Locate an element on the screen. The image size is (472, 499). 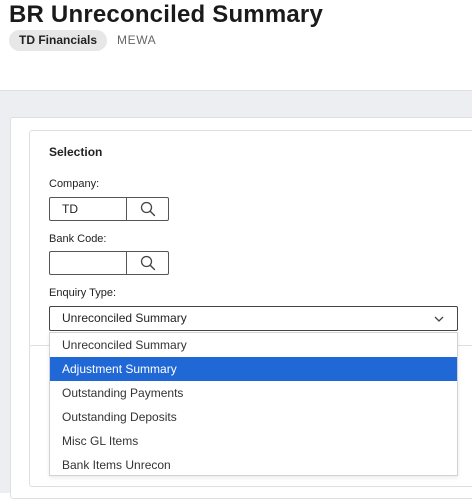
company-chip: TD Financials is located at coordinates (58, 40).